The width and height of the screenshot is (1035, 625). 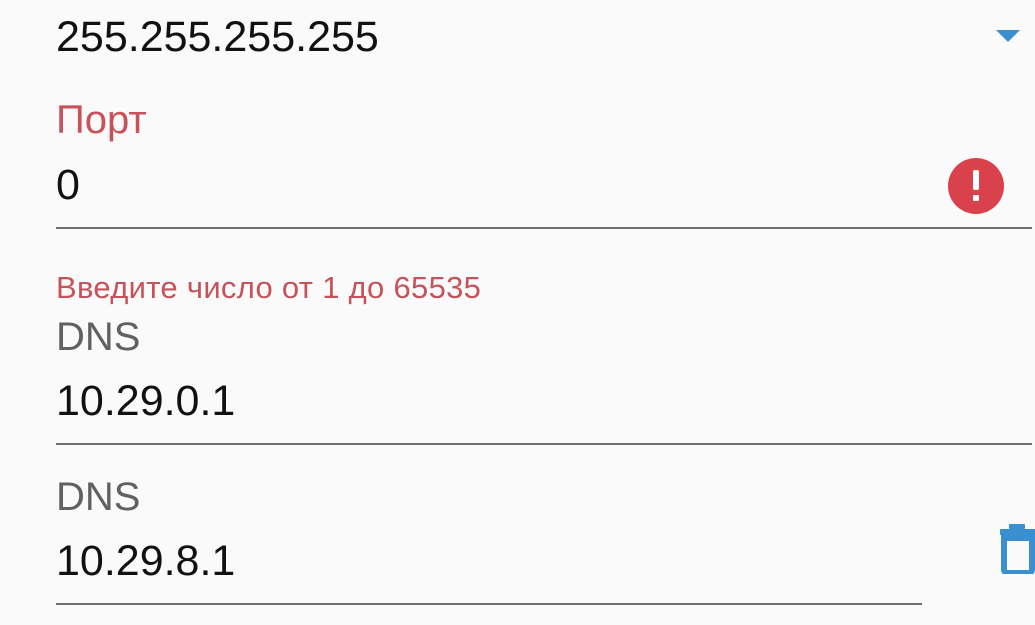 I want to click on port-input: 0, so click(x=68, y=185).